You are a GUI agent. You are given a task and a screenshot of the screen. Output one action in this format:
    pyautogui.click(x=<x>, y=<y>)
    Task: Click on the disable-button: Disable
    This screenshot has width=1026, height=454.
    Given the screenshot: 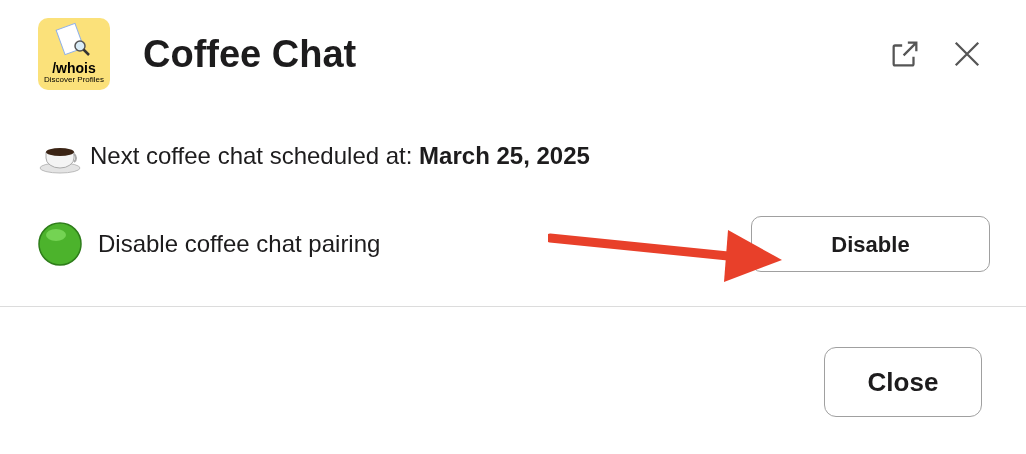 What is the action you would take?
    pyautogui.click(x=870, y=244)
    